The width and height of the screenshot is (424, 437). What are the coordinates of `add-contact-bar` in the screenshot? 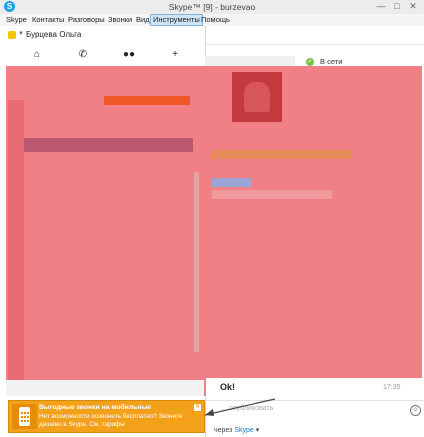 It's located at (250, 61).